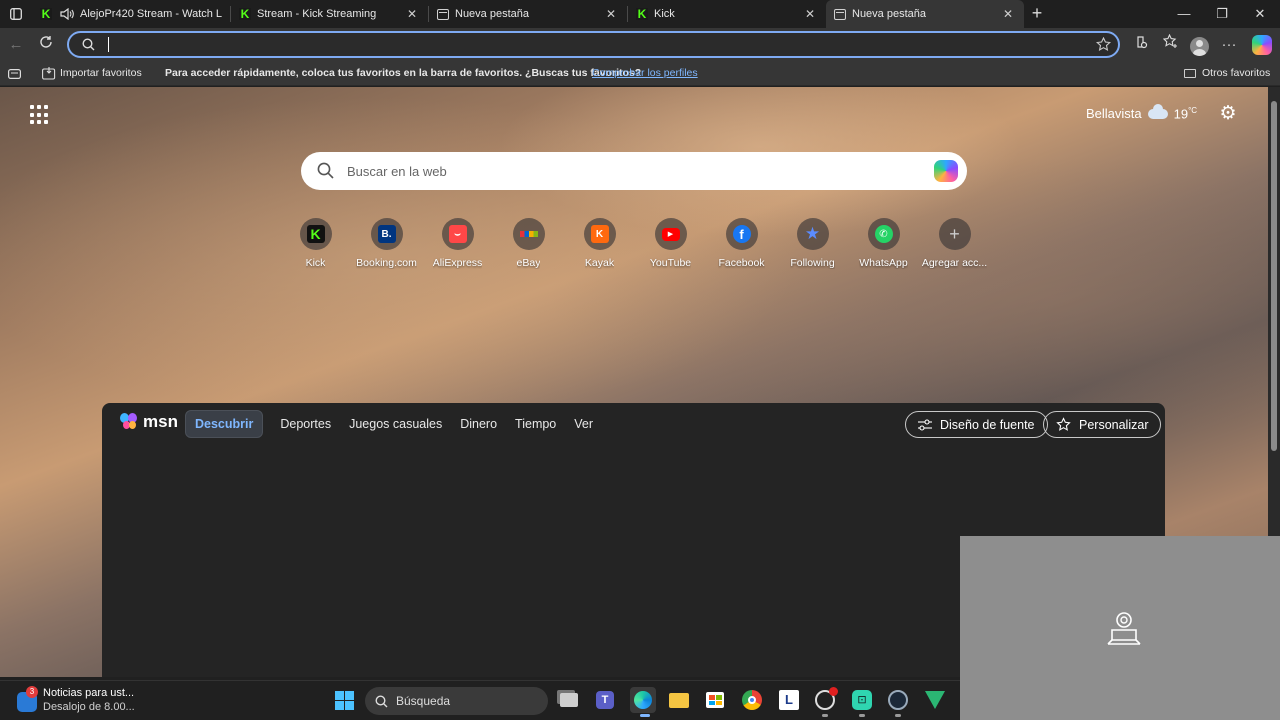  I want to click on copilot-button, so click(1262, 45).